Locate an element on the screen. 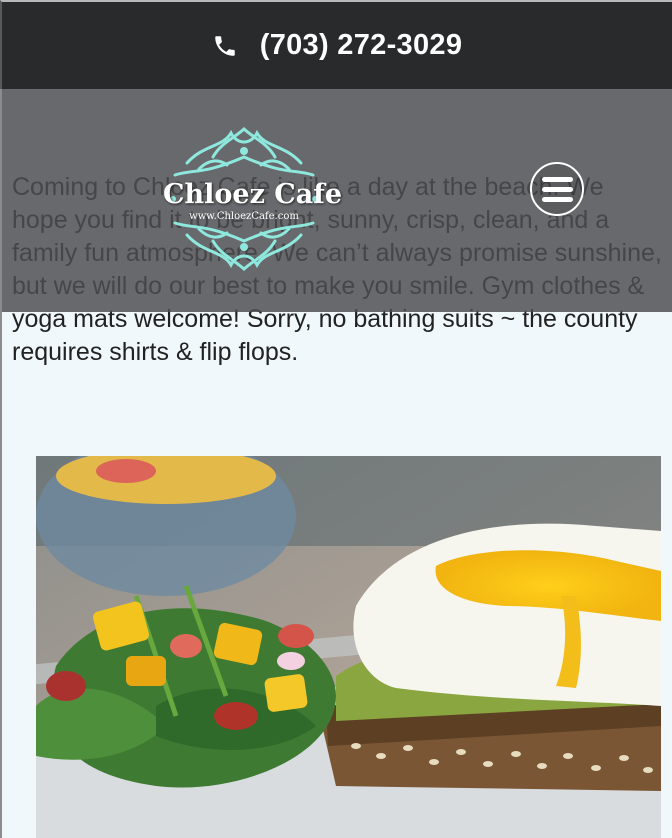  logo-title: Chloez Cafe is located at coordinates (253, 194).